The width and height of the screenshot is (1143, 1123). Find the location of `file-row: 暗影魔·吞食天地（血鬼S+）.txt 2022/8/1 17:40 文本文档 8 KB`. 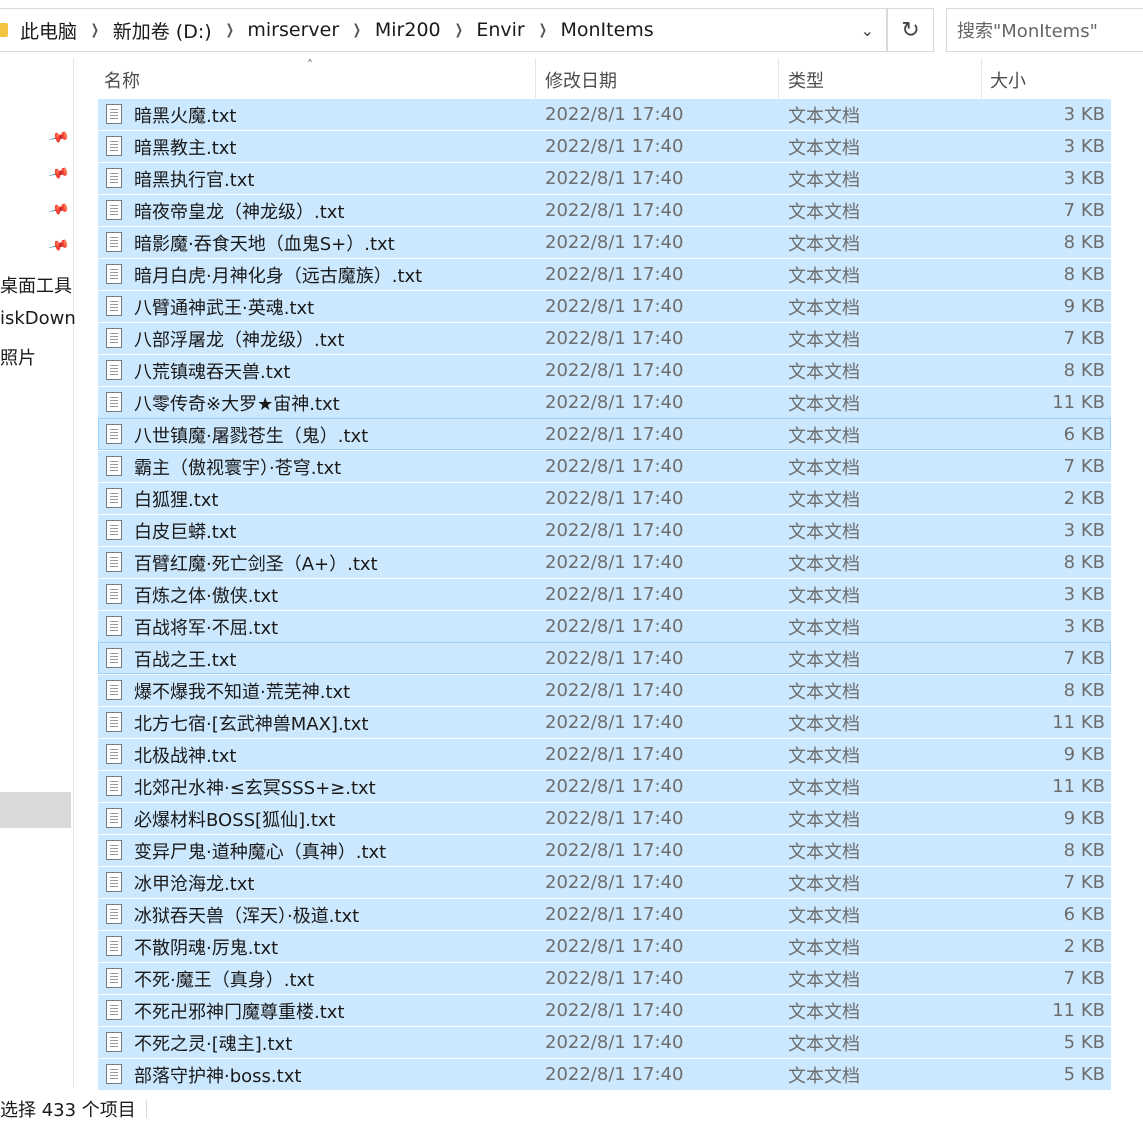

file-row: 暗影魔·吞食天地（血鬼S+）.txt 2022/8/1 17:40 文本文档 8 KB is located at coordinates (604, 242).